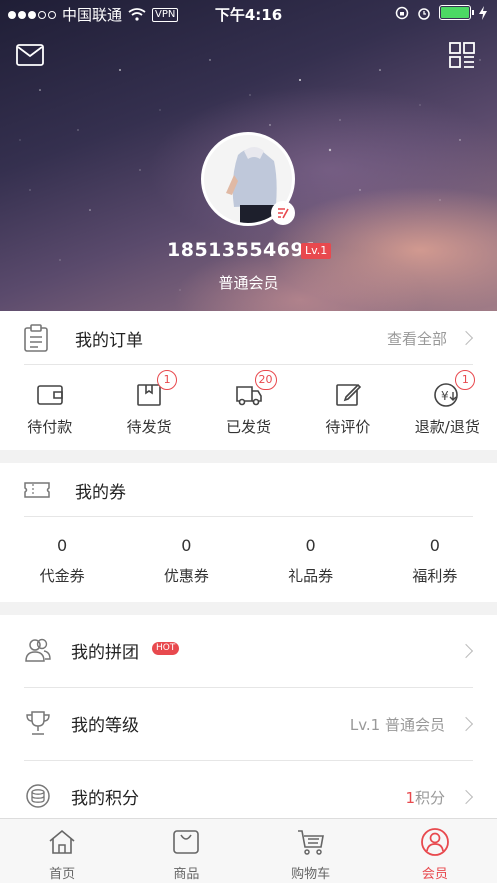 The height and width of the screenshot is (883, 497). Describe the element at coordinates (435, 562) in the screenshot. I see `coupon-welfare: 0 福利券` at that location.